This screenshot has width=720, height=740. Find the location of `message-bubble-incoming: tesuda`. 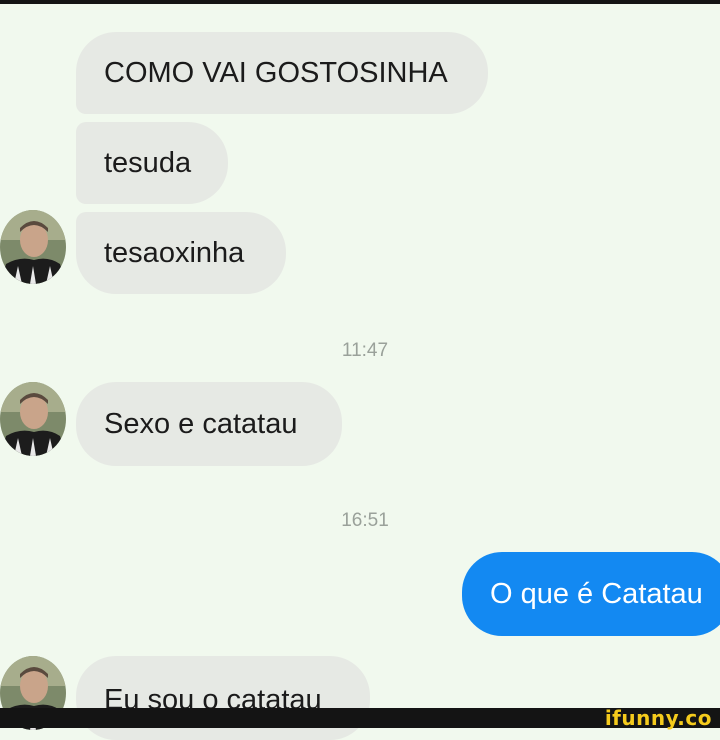

message-bubble-incoming: tesuda is located at coordinates (152, 163).